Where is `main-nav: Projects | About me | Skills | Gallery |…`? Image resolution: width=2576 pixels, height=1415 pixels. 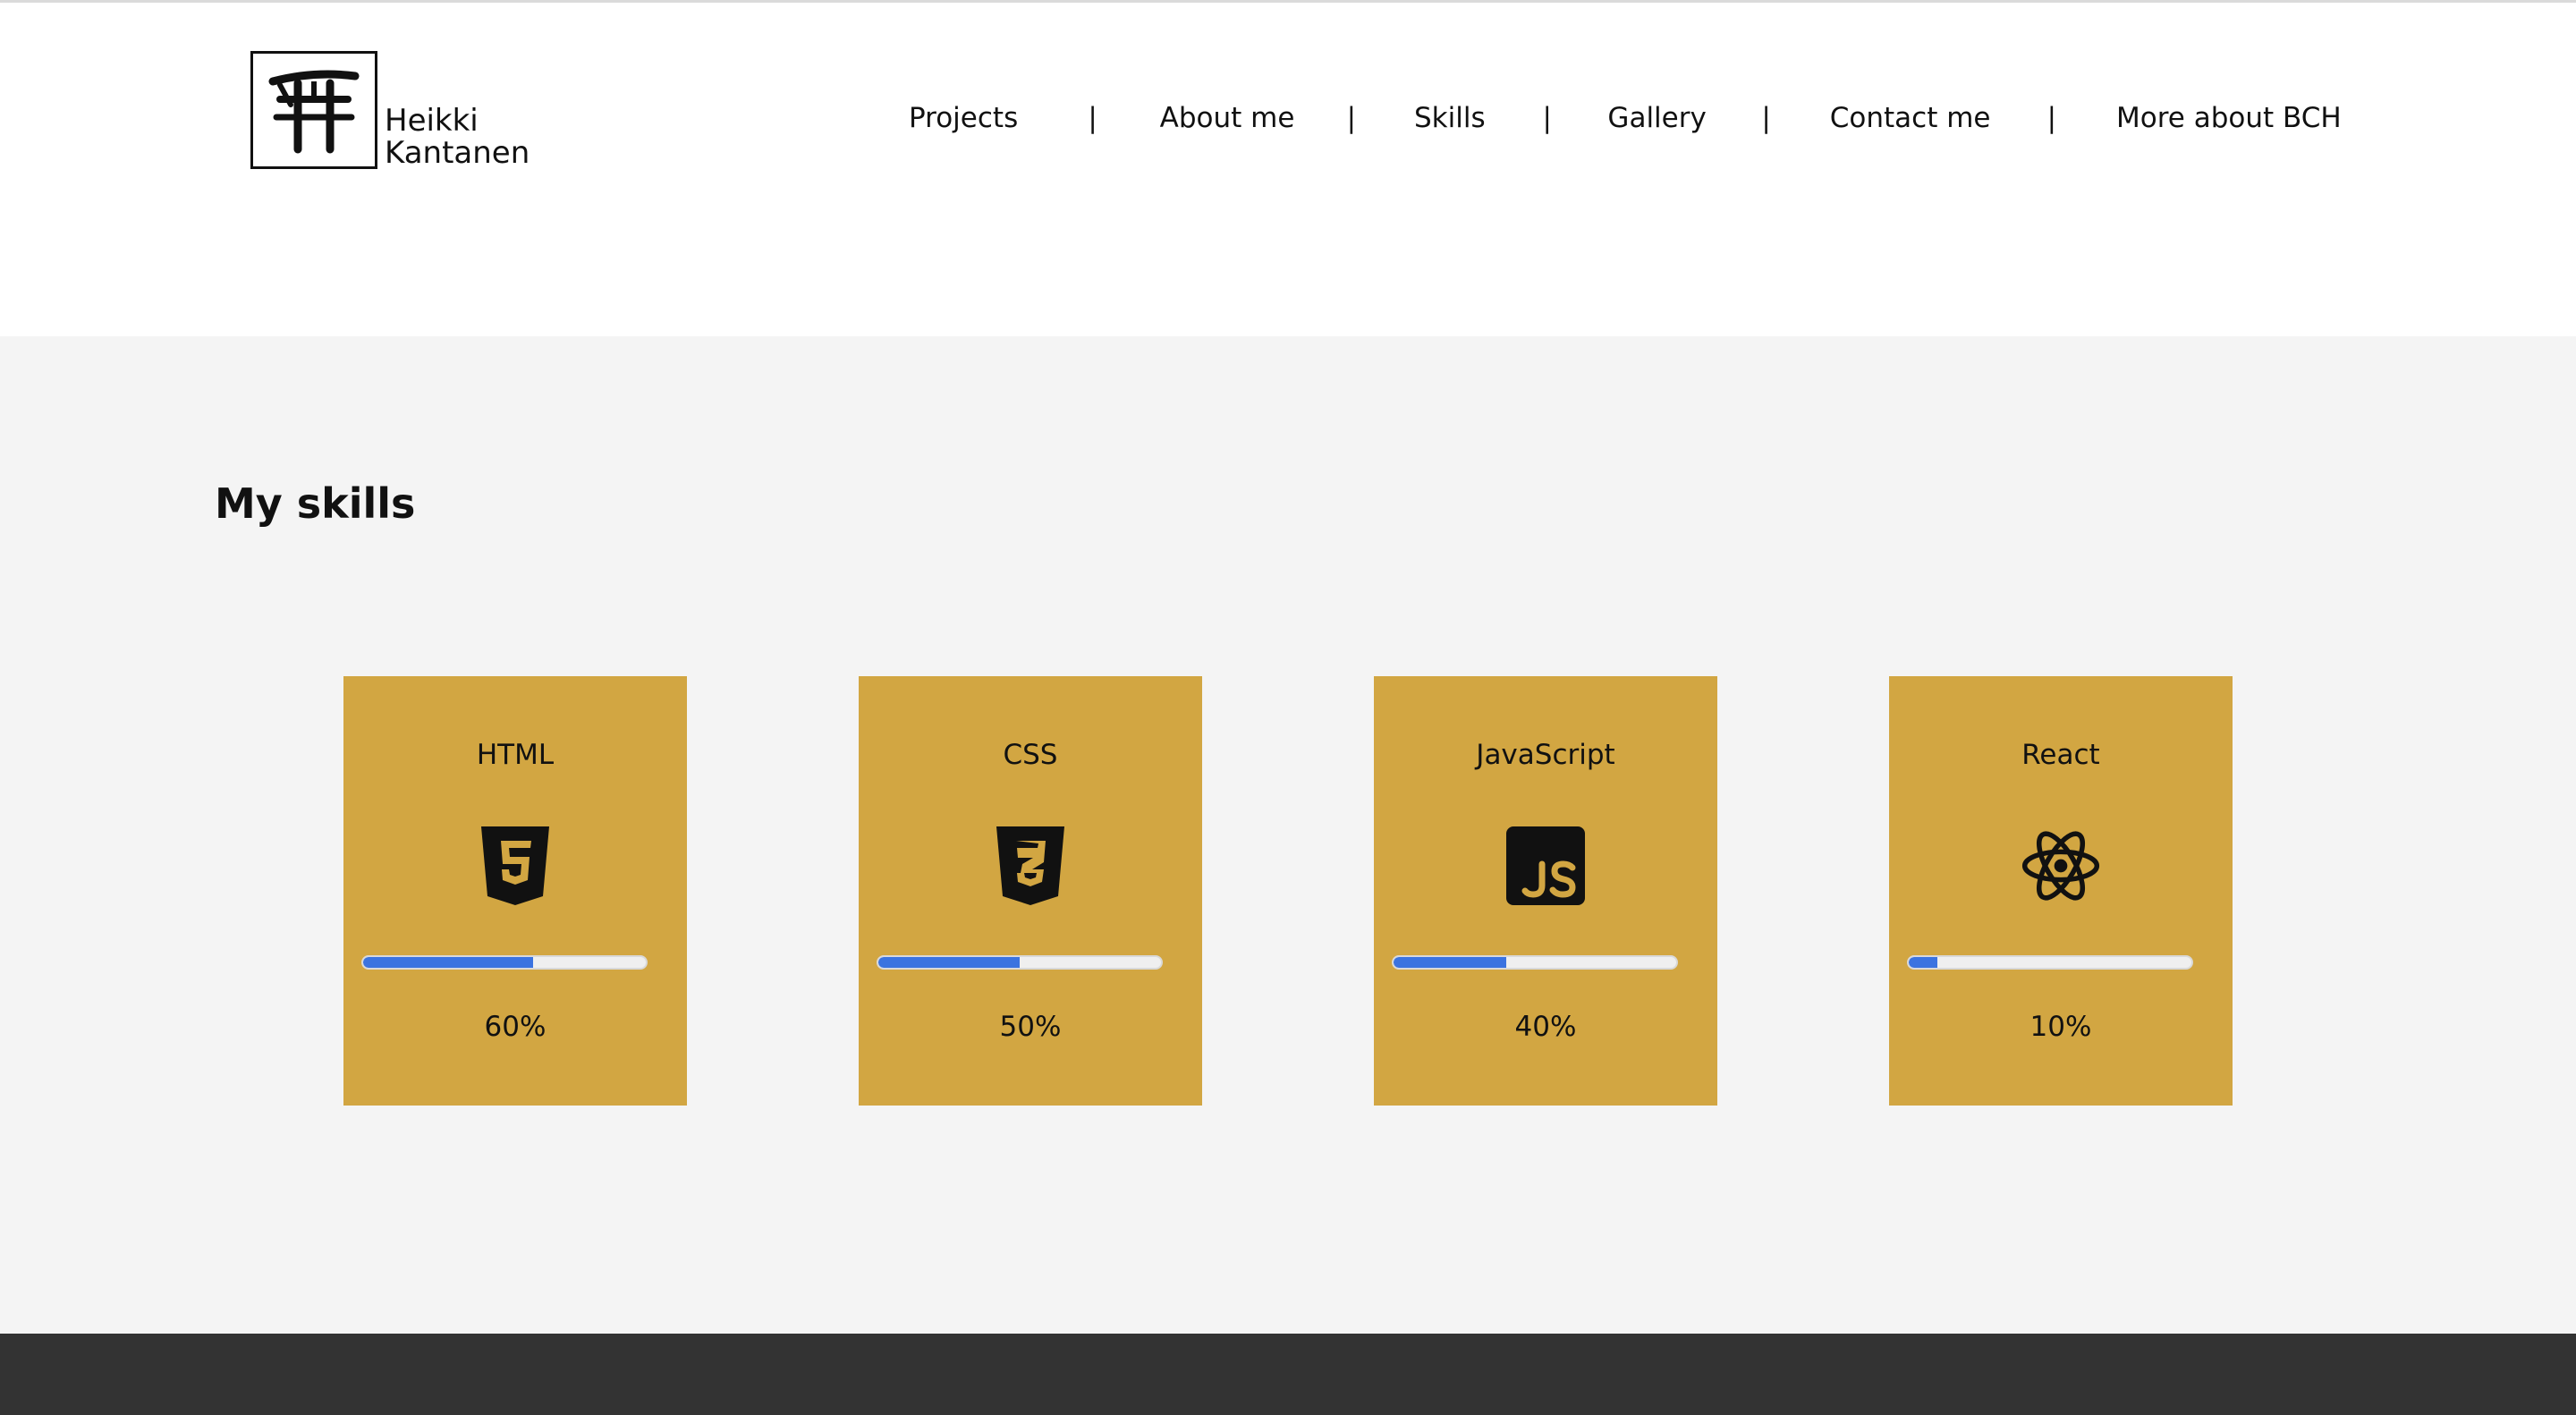 main-nav: Projects | About me | Skills | Gallery |… is located at coordinates (1625, 118).